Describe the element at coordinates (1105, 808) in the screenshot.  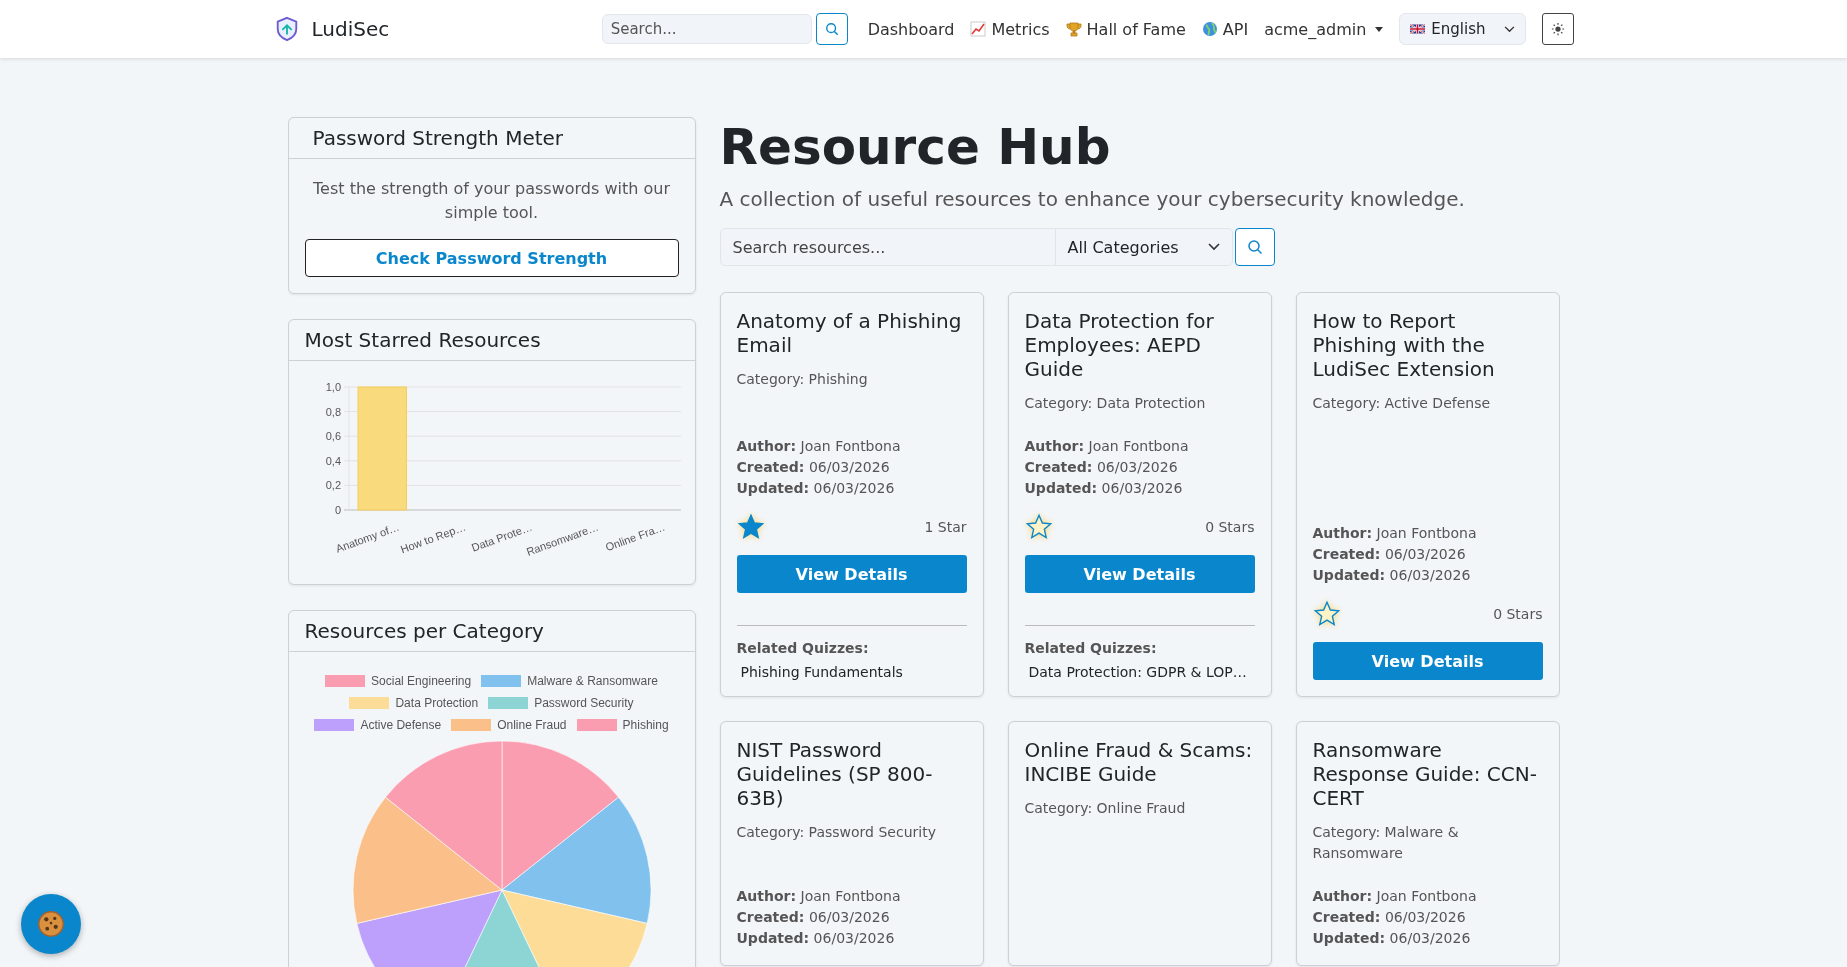
I see `resource-category: Category: Online Fraud` at that location.